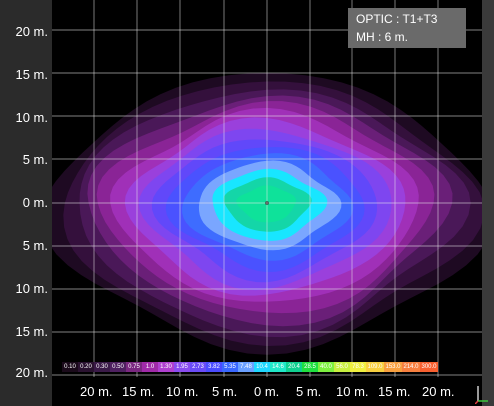 The width and height of the screenshot is (494, 406). Describe the element at coordinates (375, 367) in the screenshot. I see `legend-swatch: 109.0` at that location.